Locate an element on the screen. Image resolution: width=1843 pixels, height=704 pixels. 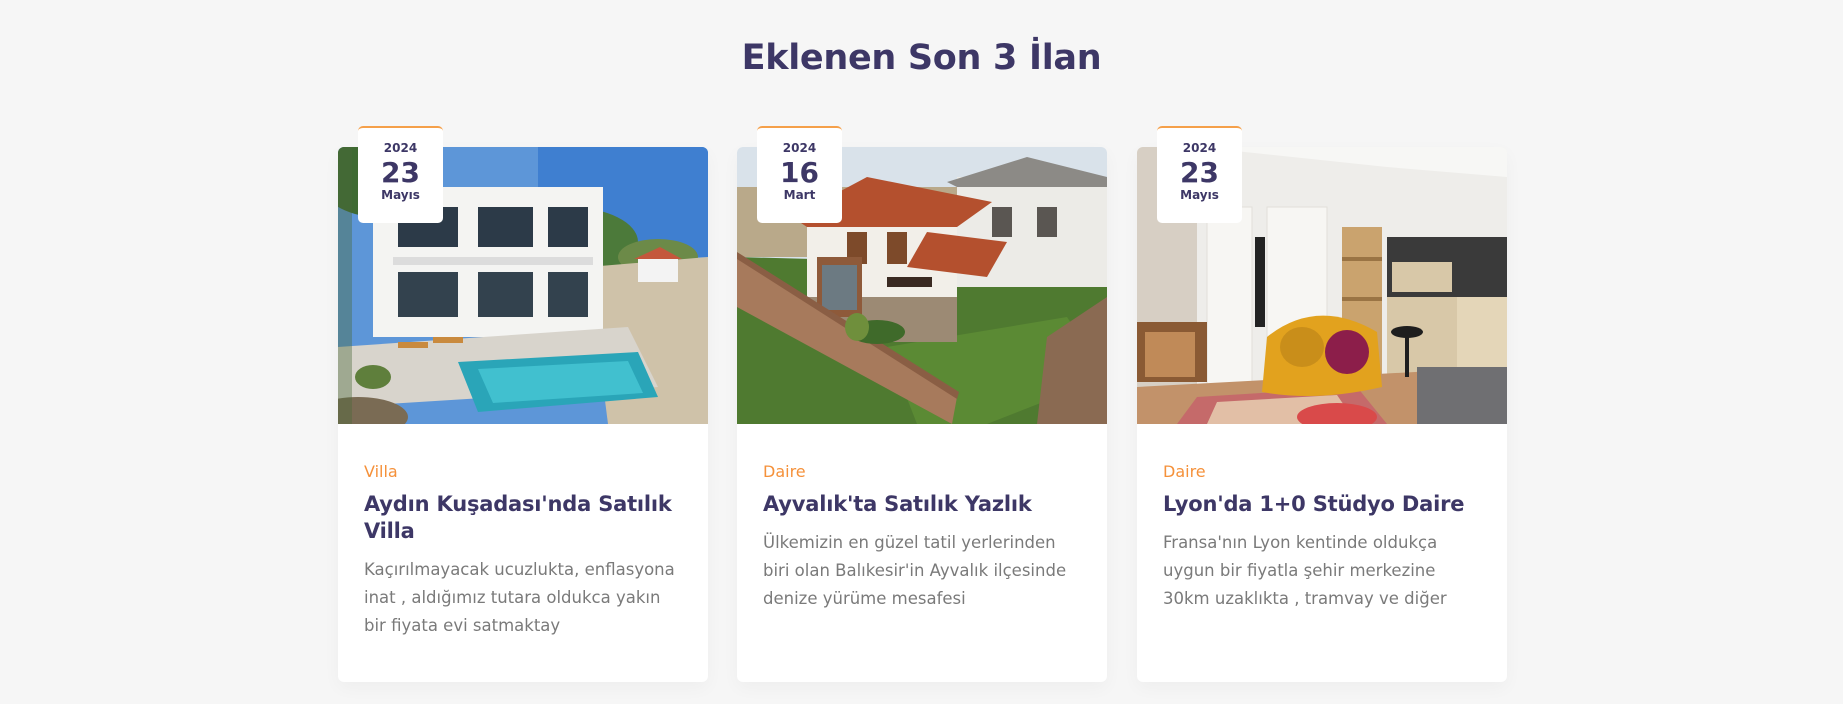
date-month: Mart is located at coordinates (799, 195).